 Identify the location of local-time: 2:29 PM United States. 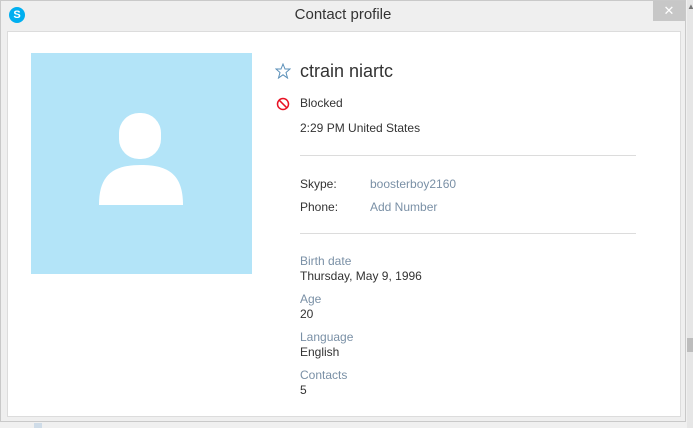
(360, 128).